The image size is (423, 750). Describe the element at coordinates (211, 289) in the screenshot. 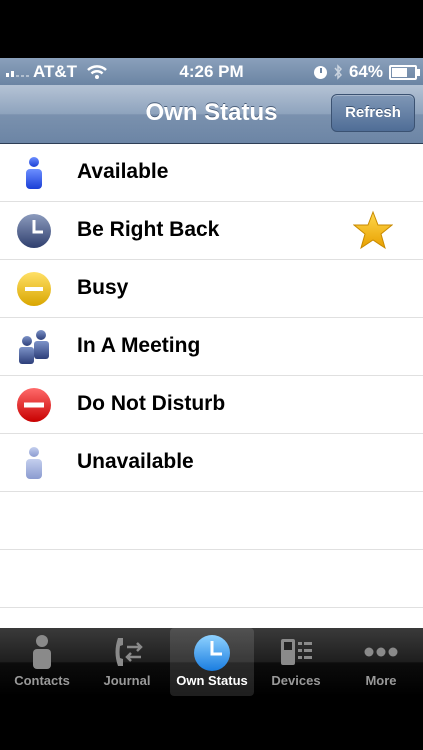

I see `status-row-busy: Busy` at that location.